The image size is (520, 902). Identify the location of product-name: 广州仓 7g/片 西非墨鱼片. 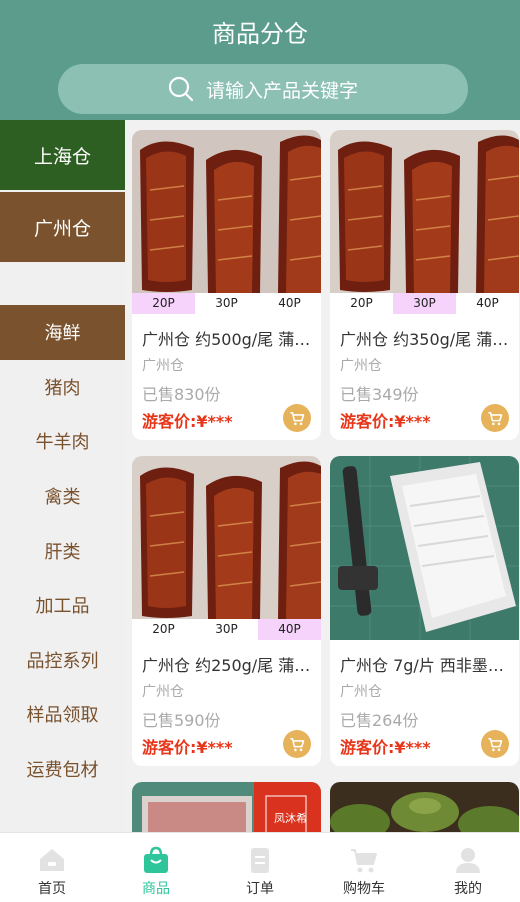
(426, 665).